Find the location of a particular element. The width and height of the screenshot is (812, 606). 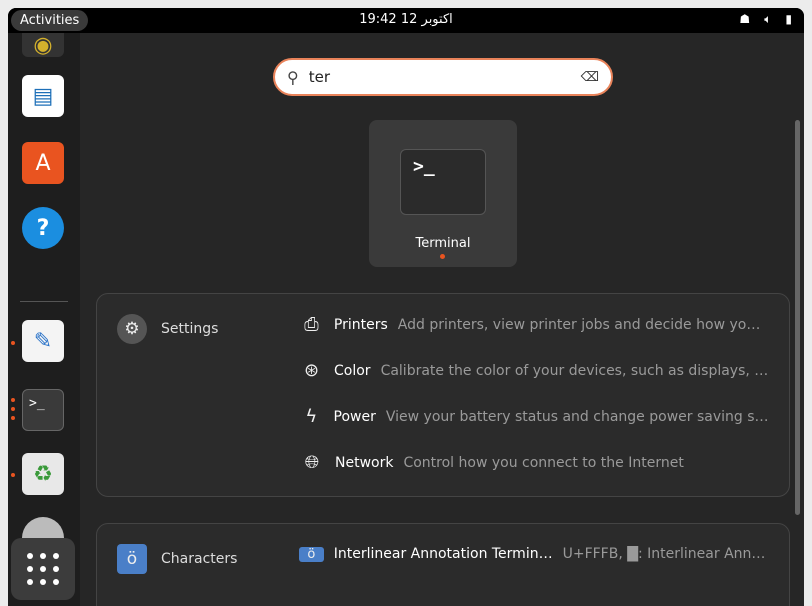

search-input is located at coordinates (444, 77).